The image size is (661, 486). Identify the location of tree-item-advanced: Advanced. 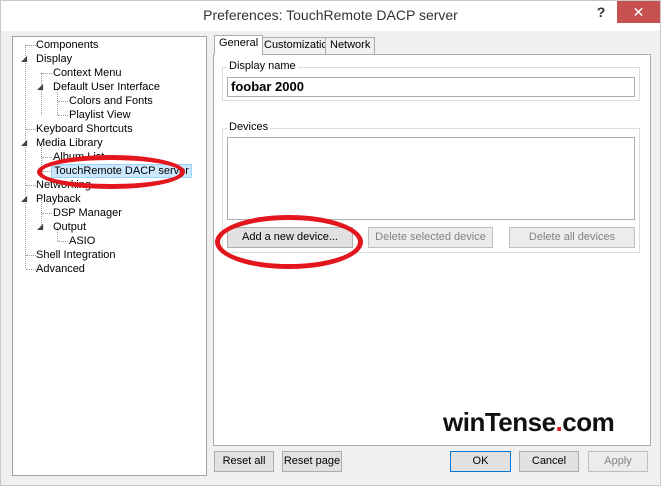
(55, 269).